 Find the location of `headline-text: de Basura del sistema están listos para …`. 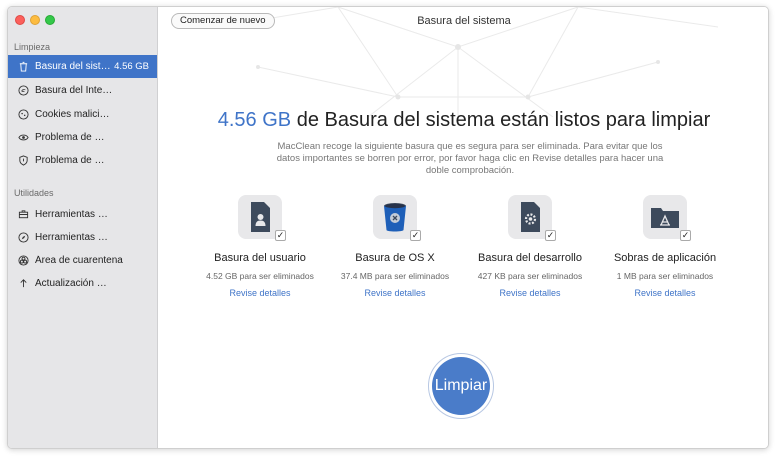

headline-text: de Basura del sistema están listos para … is located at coordinates (503, 120).